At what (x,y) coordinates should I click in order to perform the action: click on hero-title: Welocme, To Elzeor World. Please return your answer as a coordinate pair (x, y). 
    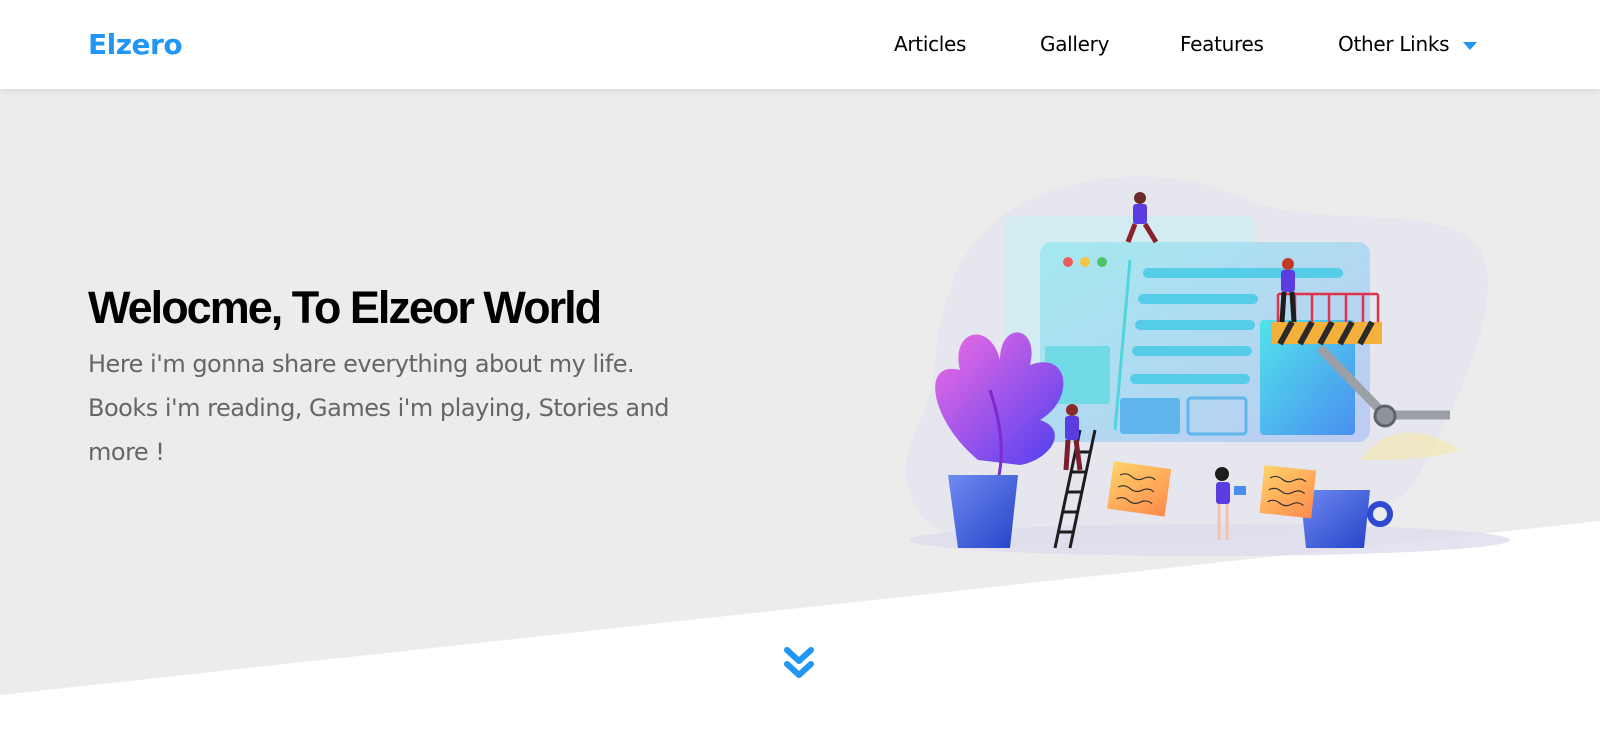
    Looking at the image, I should click on (345, 307).